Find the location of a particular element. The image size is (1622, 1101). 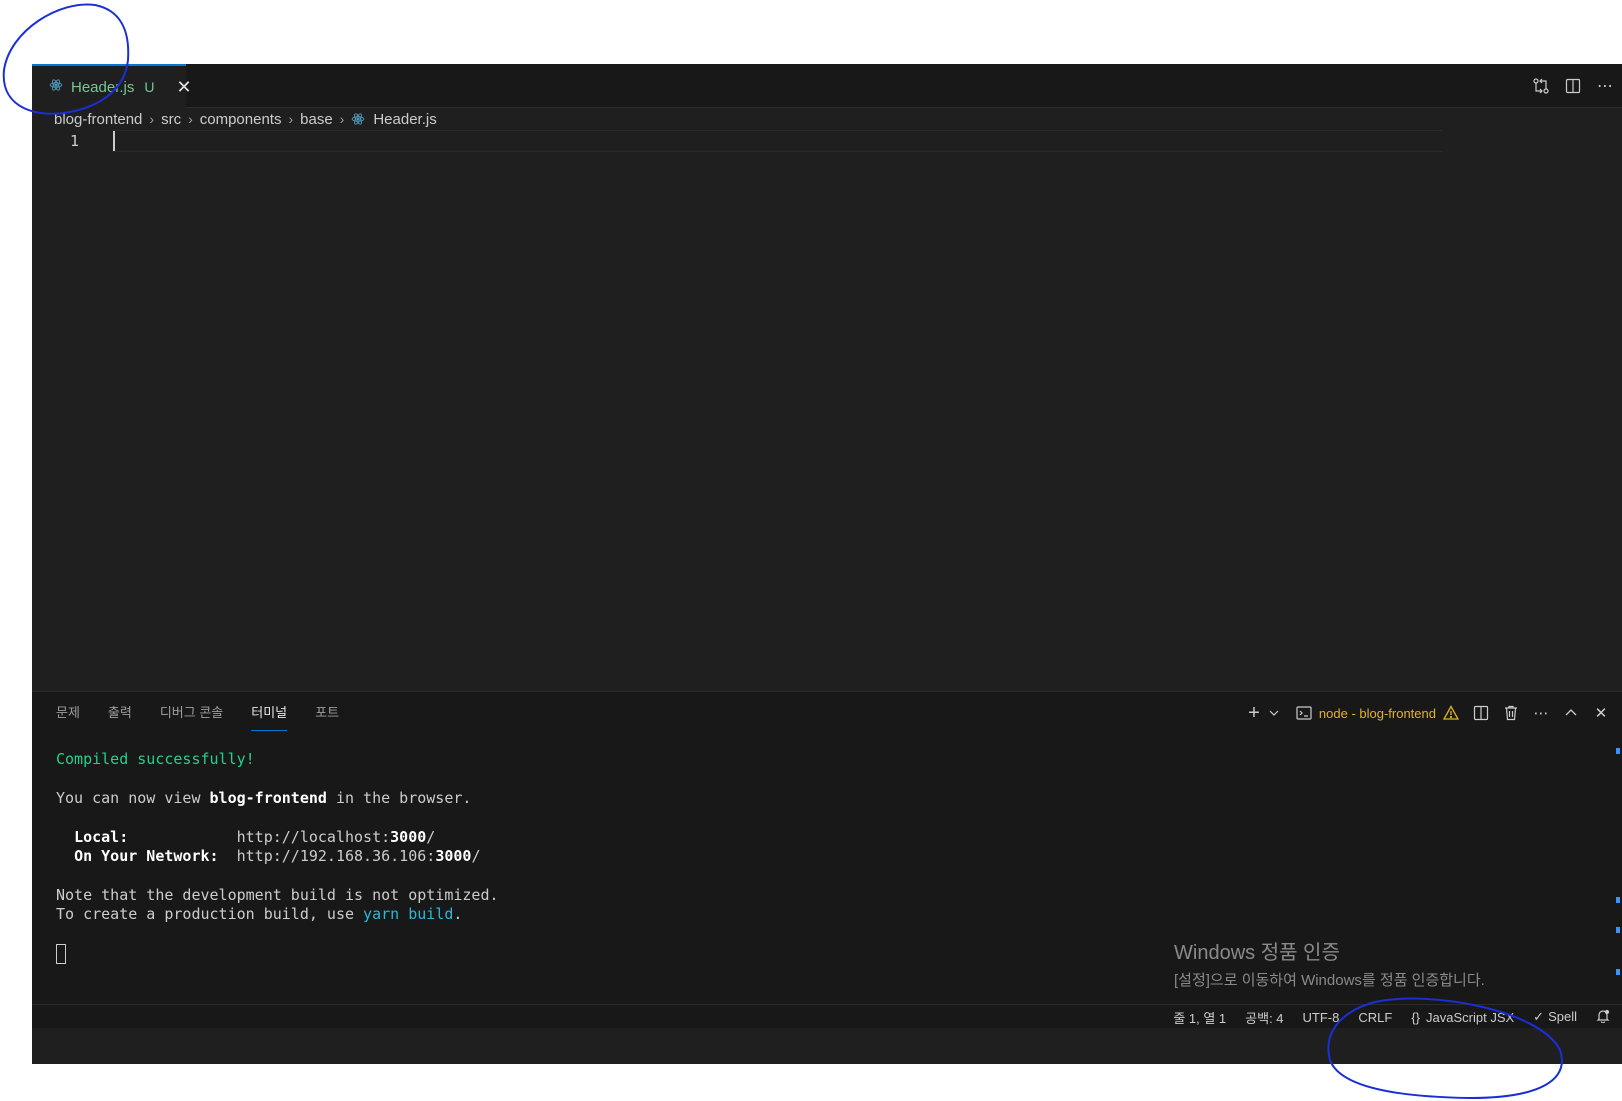

panel-actions: + node - blog-frontend ⋯ ✕ is located at coordinates (1427, 713).